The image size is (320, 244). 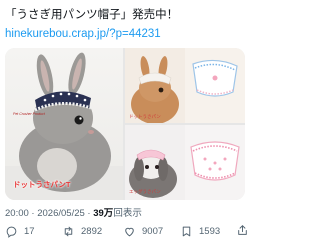 What do you see at coordinates (145, 191) in the screenshot?
I see `bottom-right-caption: エッグうさパン` at bounding box center [145, 191].